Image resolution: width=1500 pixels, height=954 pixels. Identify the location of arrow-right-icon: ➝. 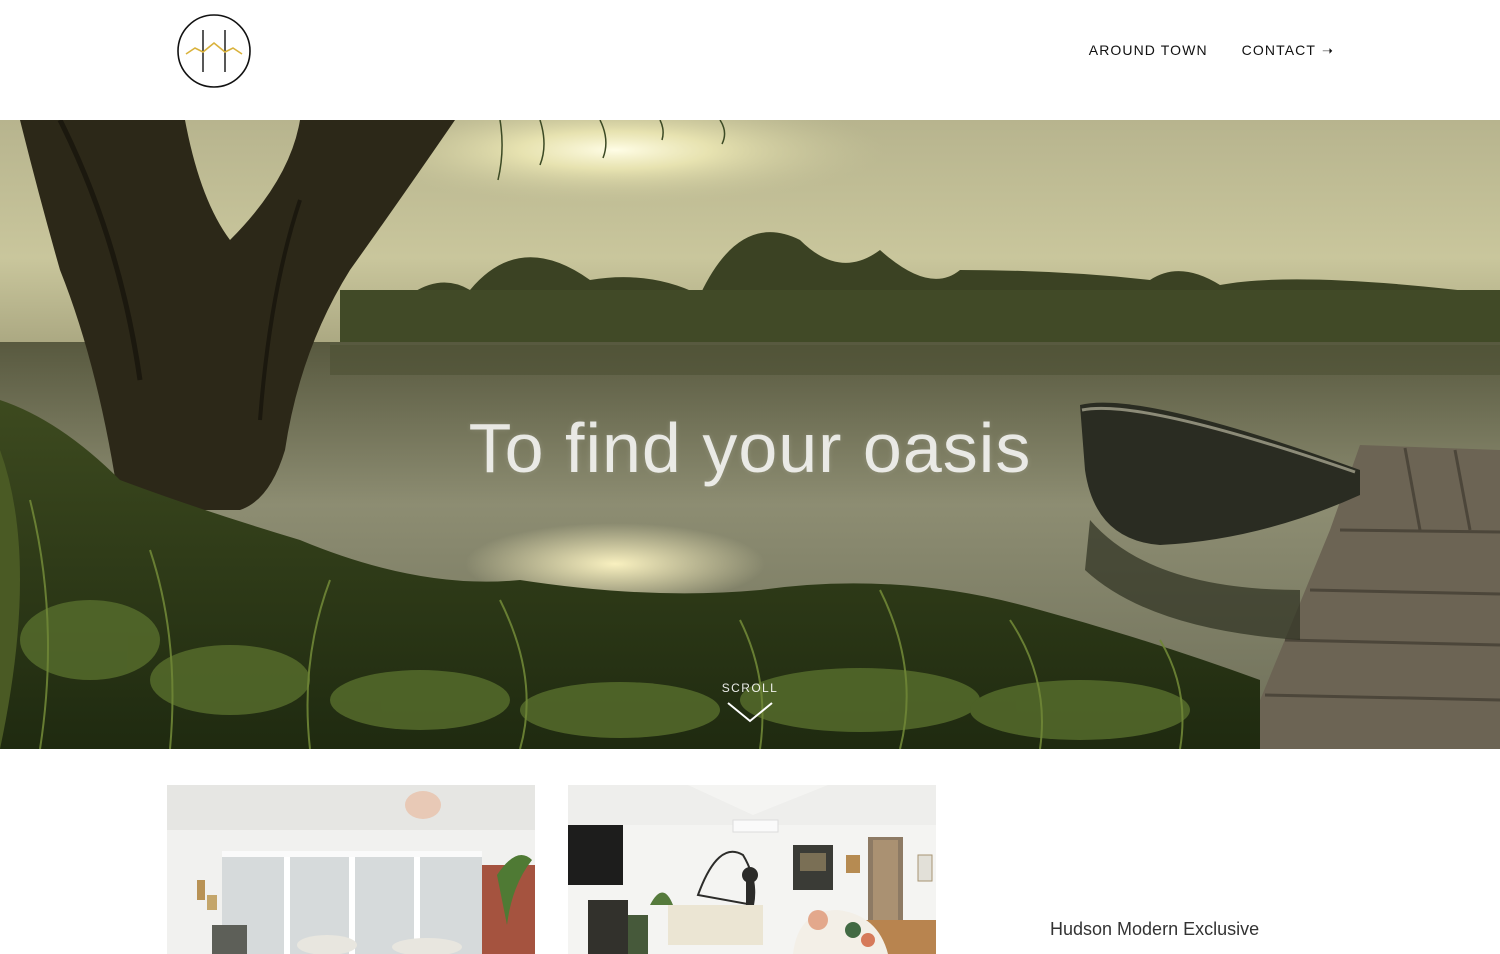
(1328, 50).